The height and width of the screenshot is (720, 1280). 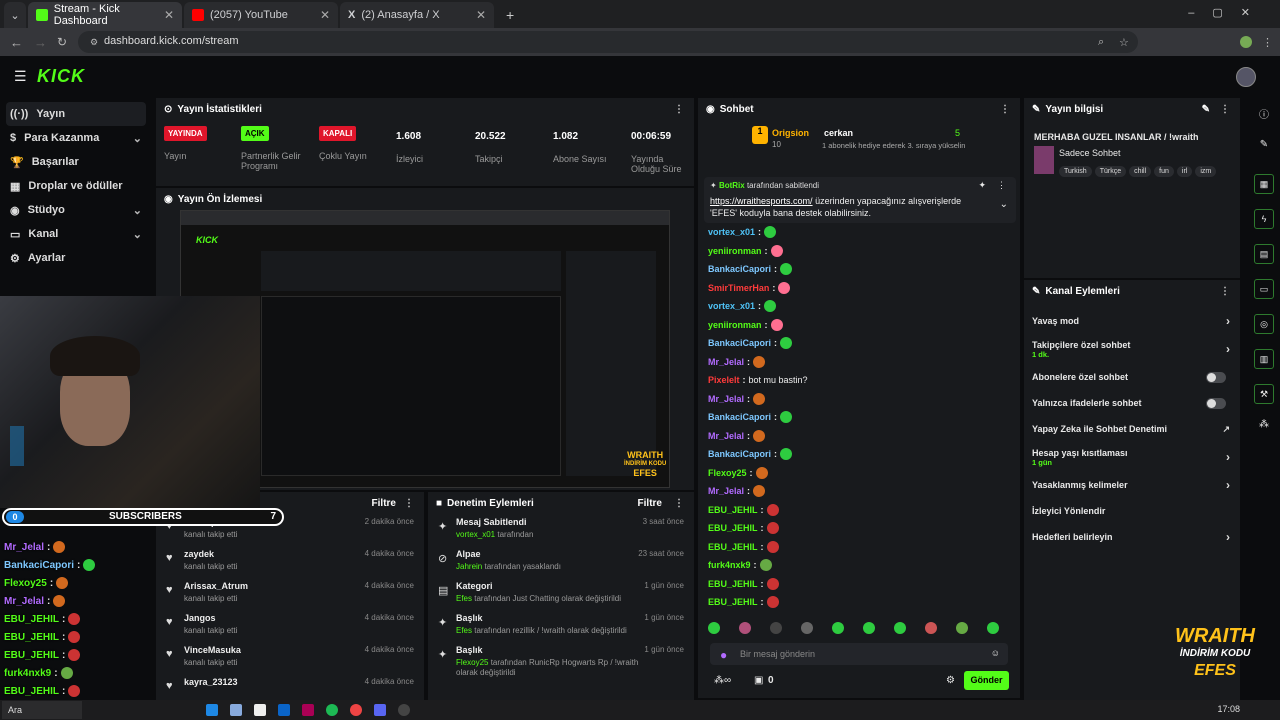 I want to click on reload-icon: ↻, so click(x=62, y=42).